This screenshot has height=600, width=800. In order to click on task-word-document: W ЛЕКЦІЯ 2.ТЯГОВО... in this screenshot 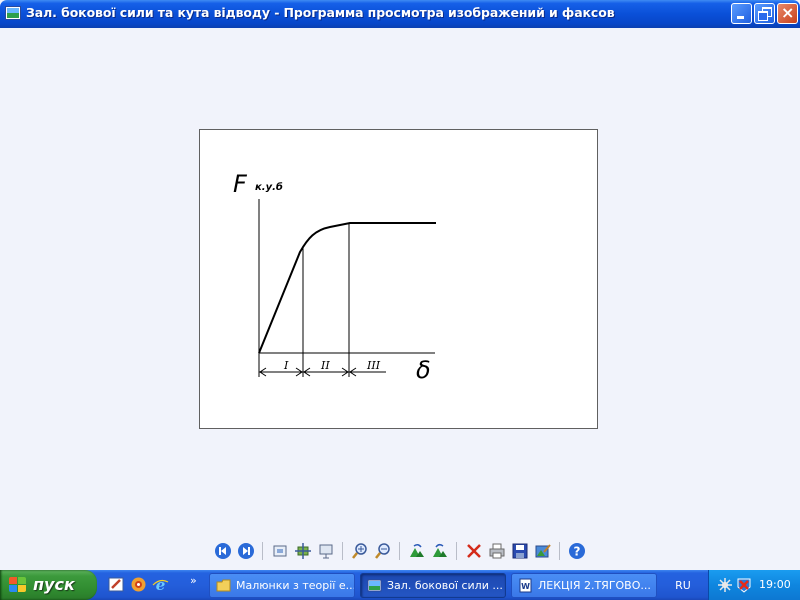, I will do `click(584, 585)`.